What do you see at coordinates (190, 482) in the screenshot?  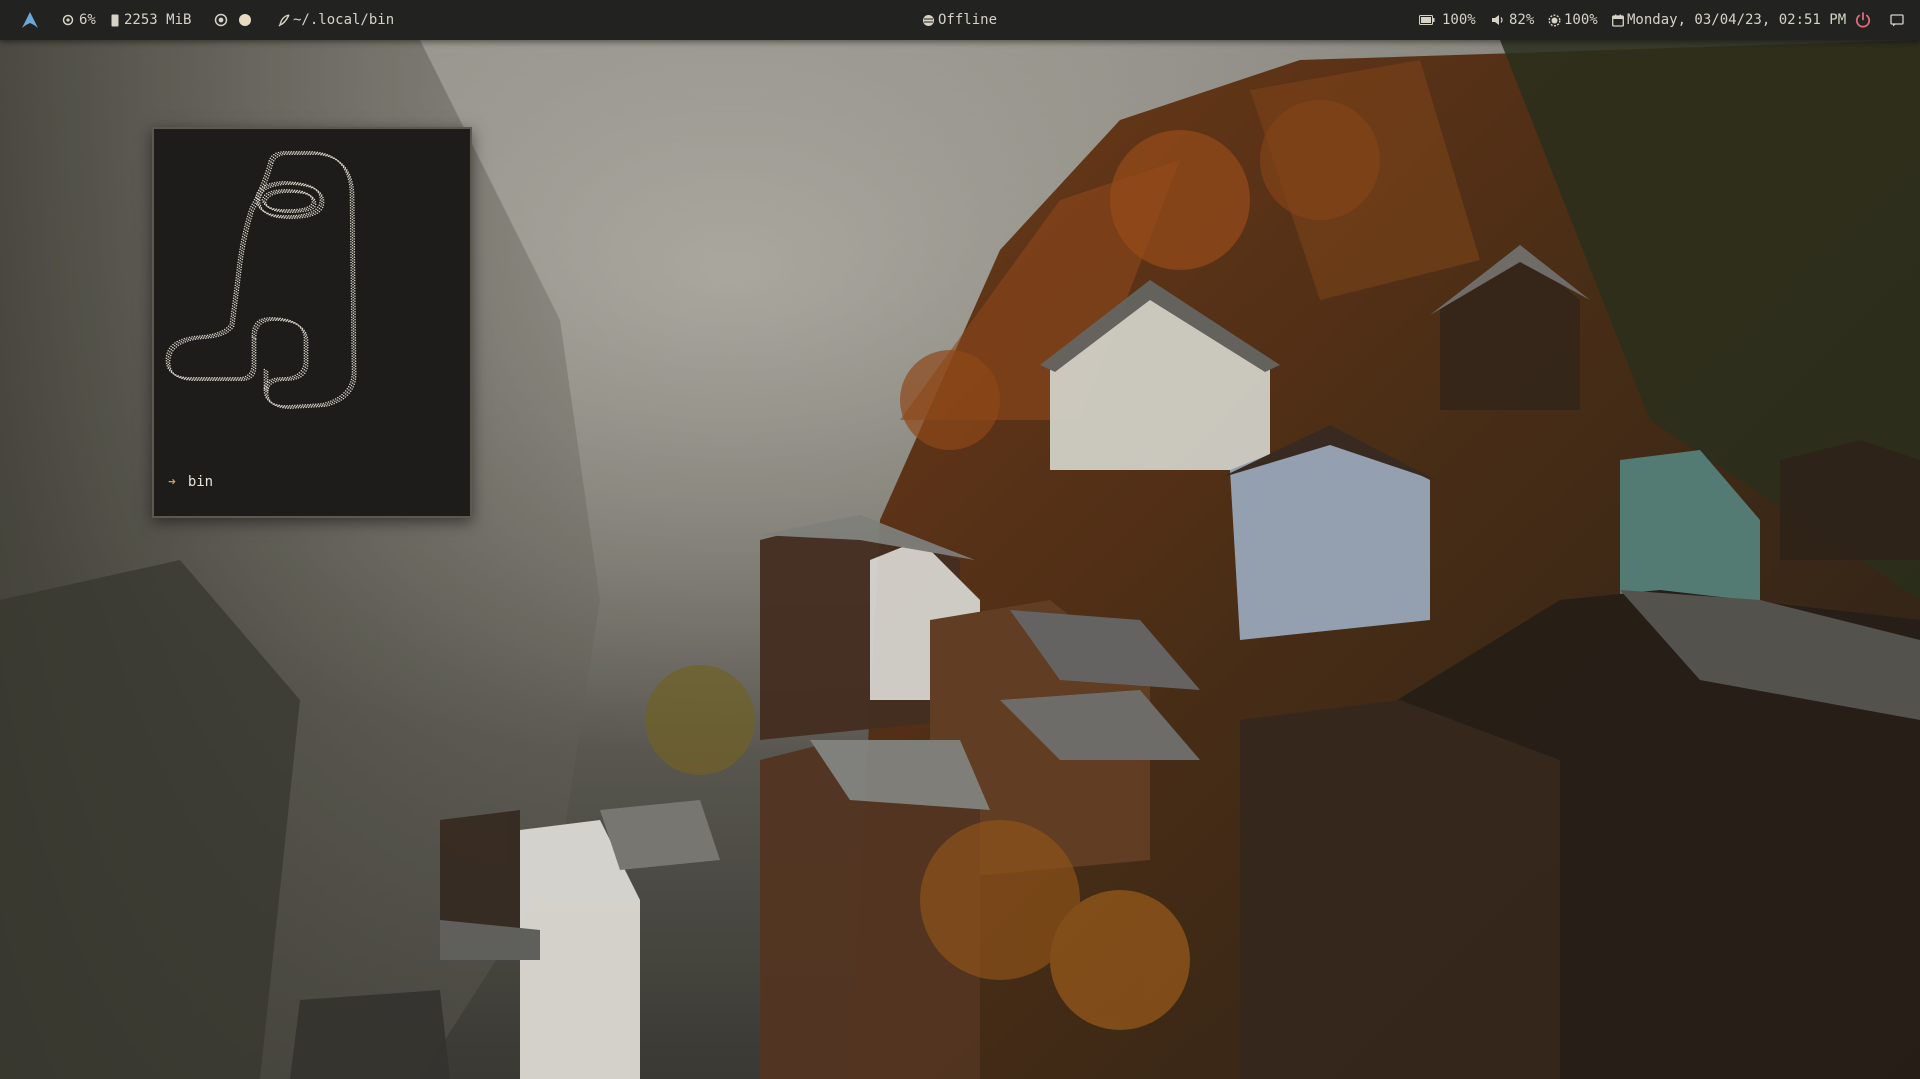 I see `terminal-prompt: ➜ bin` at bounding box center [190, 482].